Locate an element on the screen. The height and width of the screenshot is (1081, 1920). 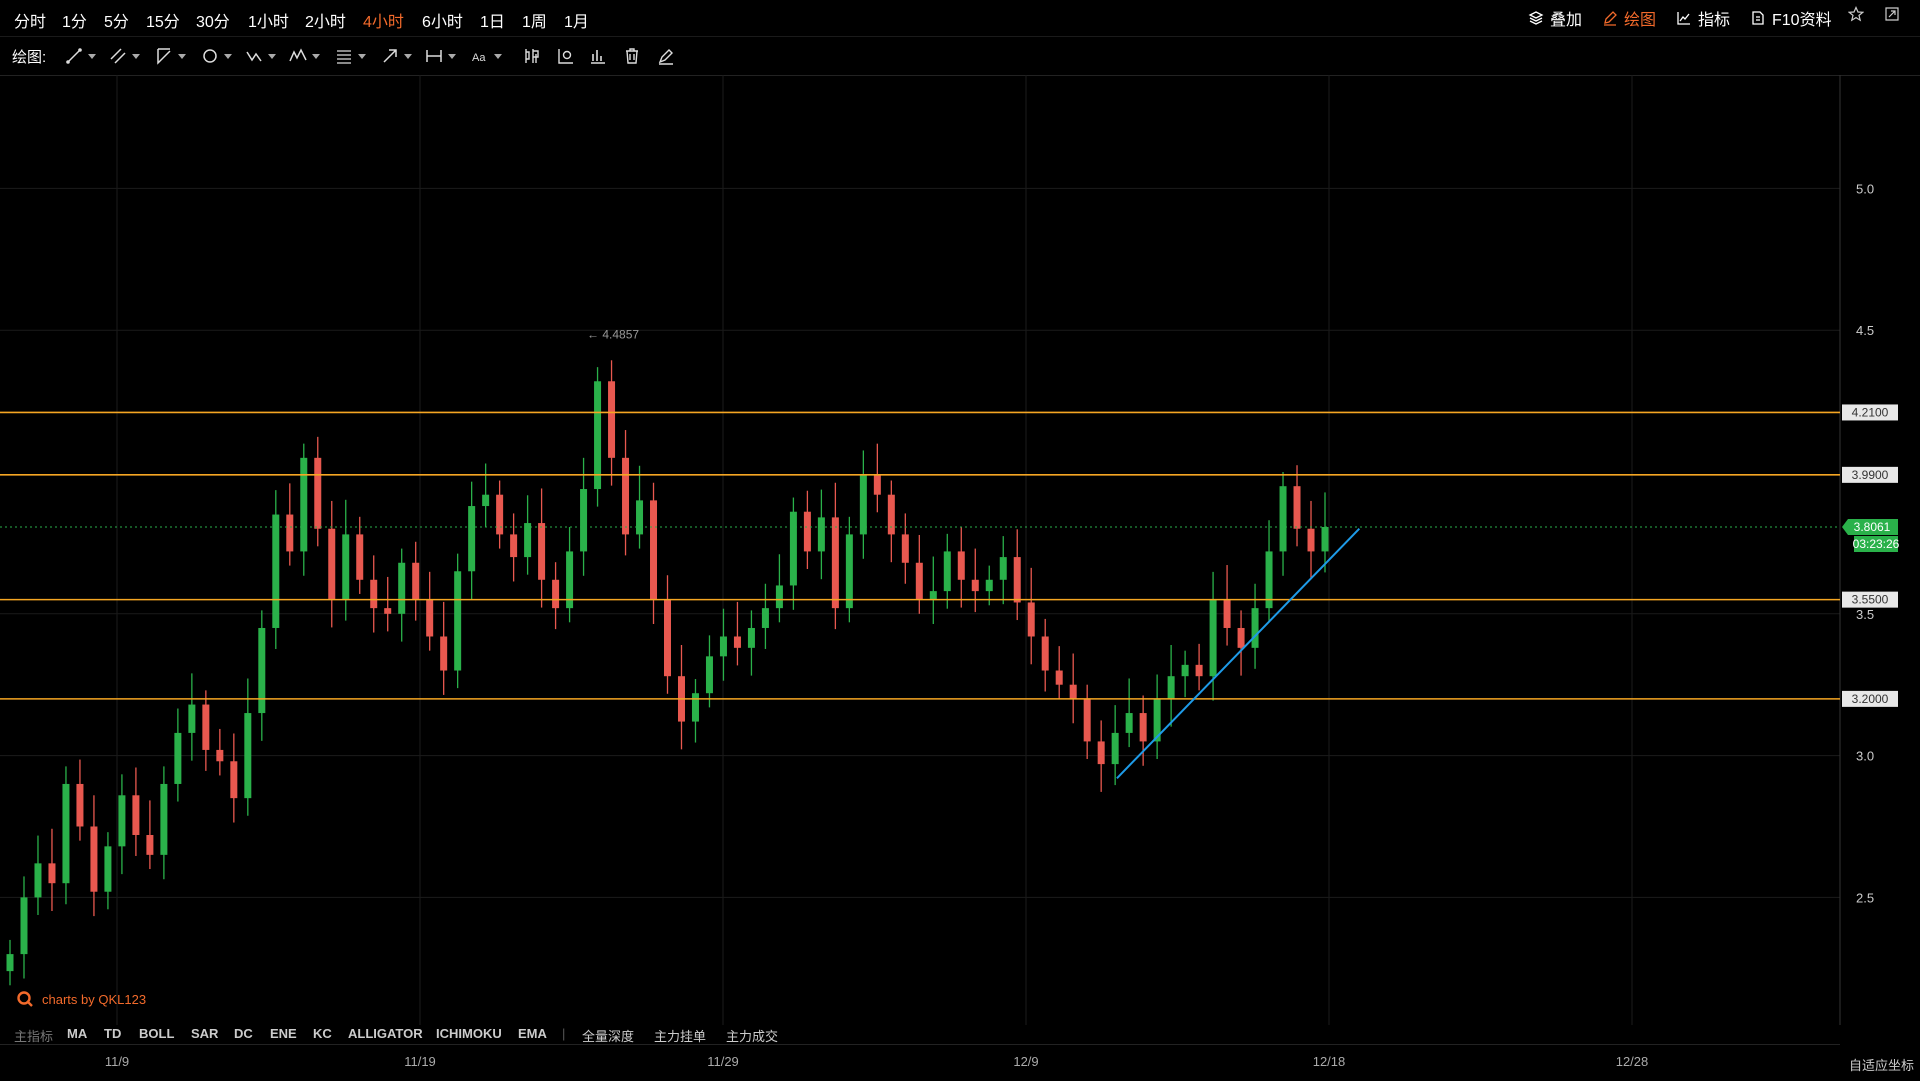
indicator-td: TD is located at coordinates (112, 1033).